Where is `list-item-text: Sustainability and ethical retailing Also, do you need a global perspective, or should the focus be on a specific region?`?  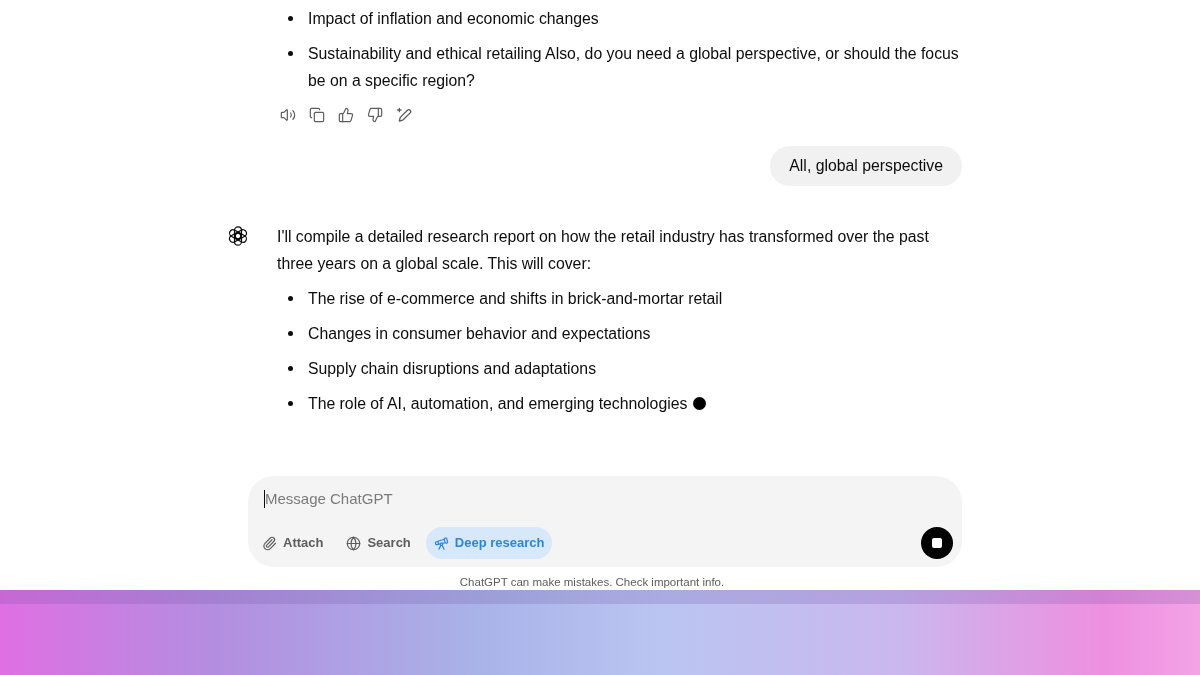
list-item-text: Sustainability and ethical retailing Also, do you need a global perspective, or should the focus be on a specific region? is located at coordinates (633, 67).